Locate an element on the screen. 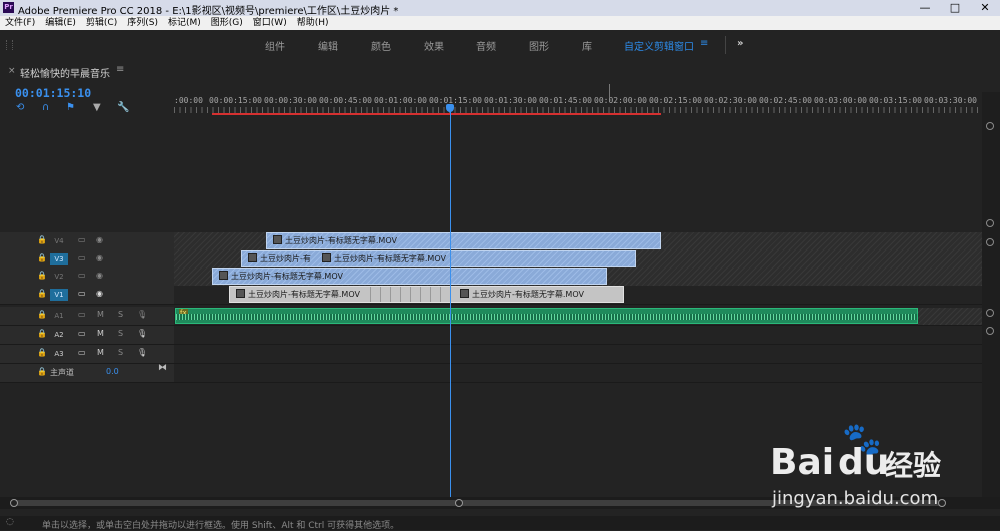  workspace-bar: 组件 编辑 颜色 效果 音频 图形 库 自定义剪辑窗口 ≡ » is located at coordinates (500, 45).